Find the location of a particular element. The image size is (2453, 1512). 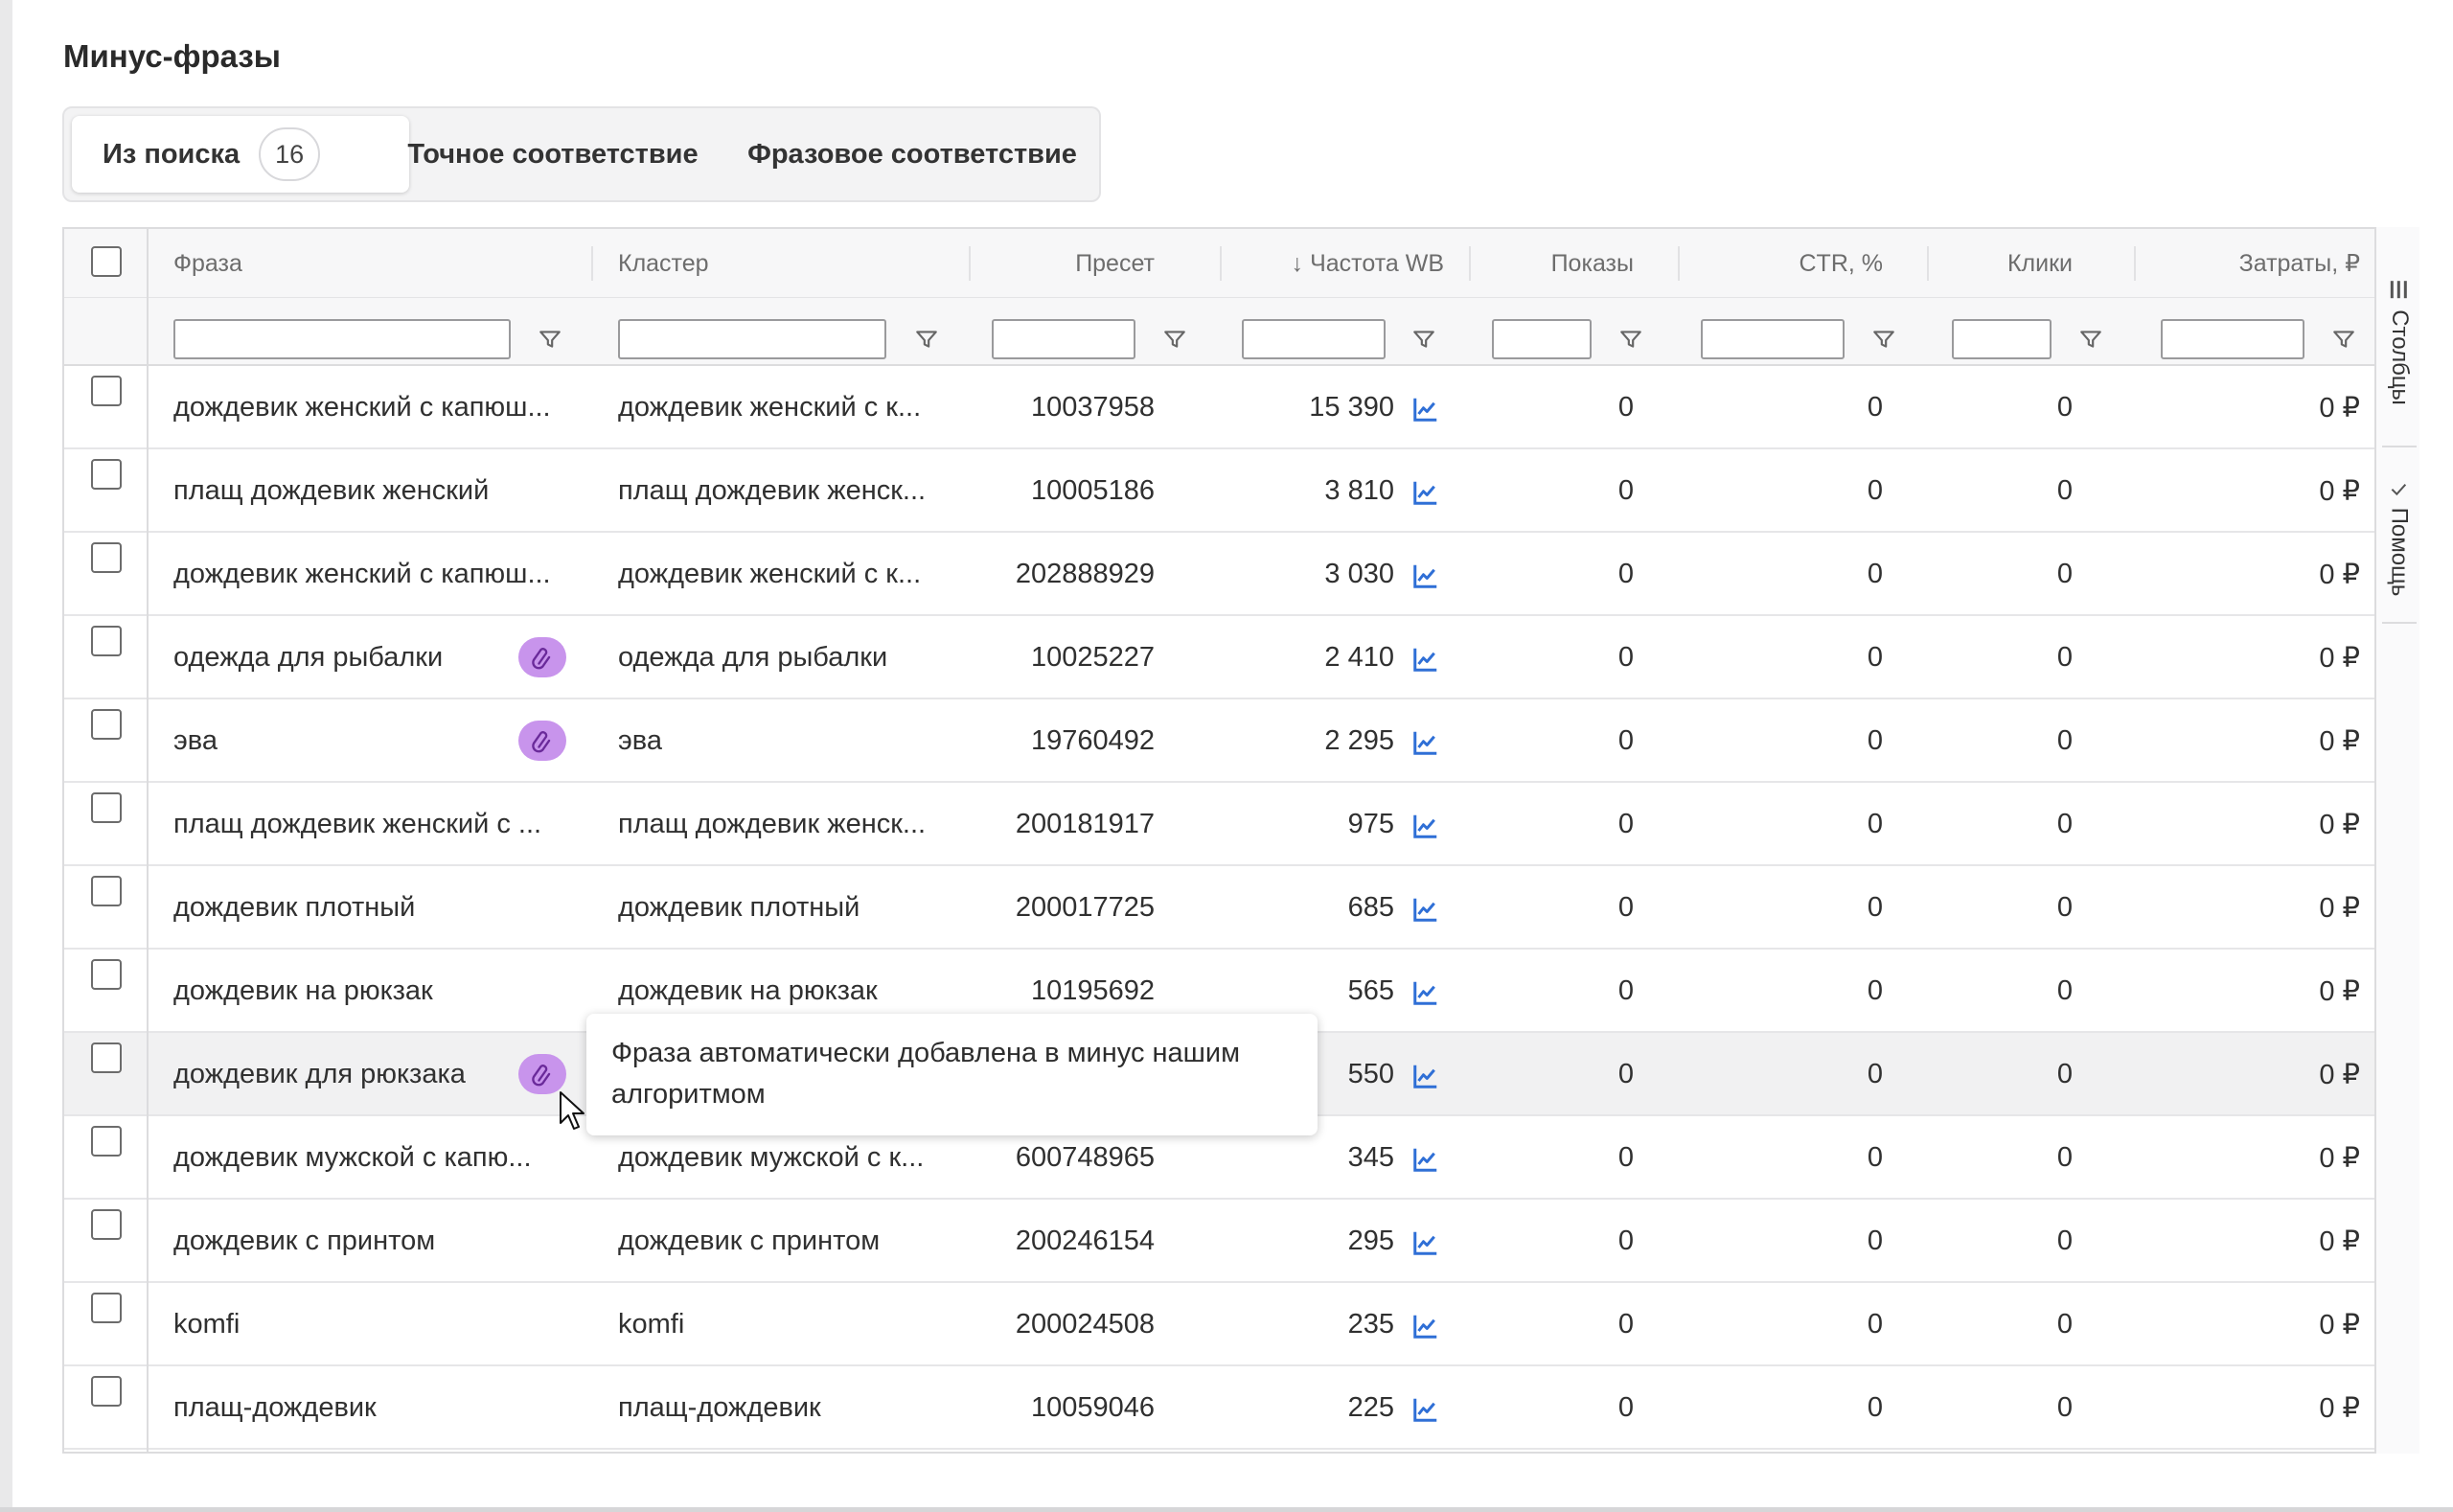

column-header-preset: Пресет is located at coordinates (1069, 263).